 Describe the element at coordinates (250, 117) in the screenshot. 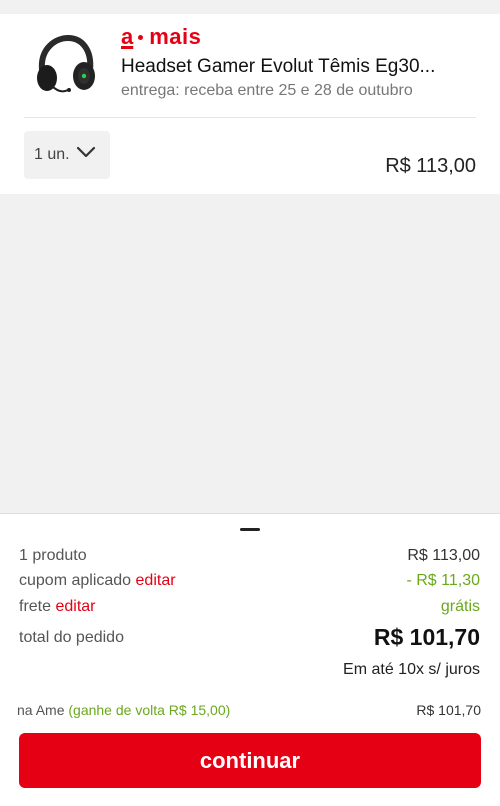

I see `divider` at that location.